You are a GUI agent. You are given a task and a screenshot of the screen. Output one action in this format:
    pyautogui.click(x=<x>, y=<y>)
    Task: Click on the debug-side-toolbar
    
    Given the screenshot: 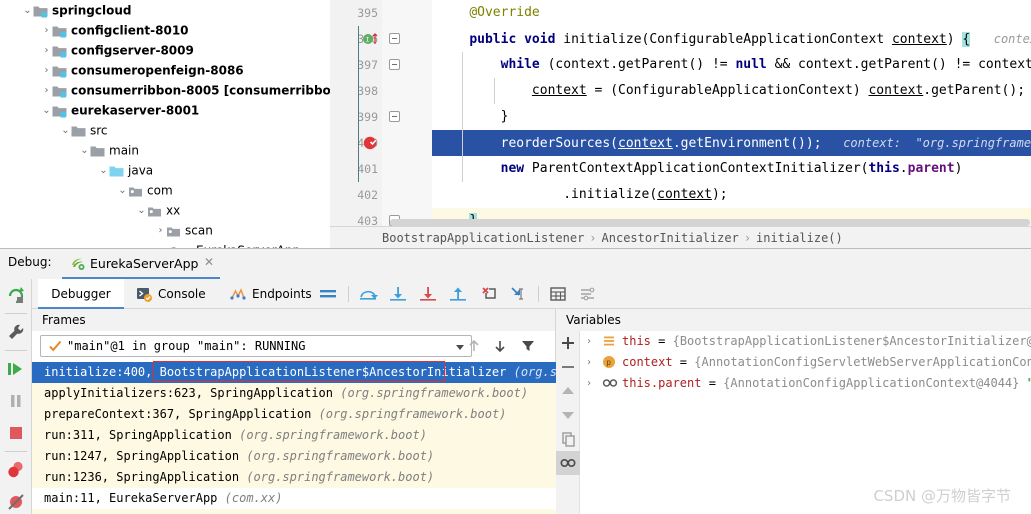 What is the action you would take?
    pyautogui.click(x=16, y=396)
    